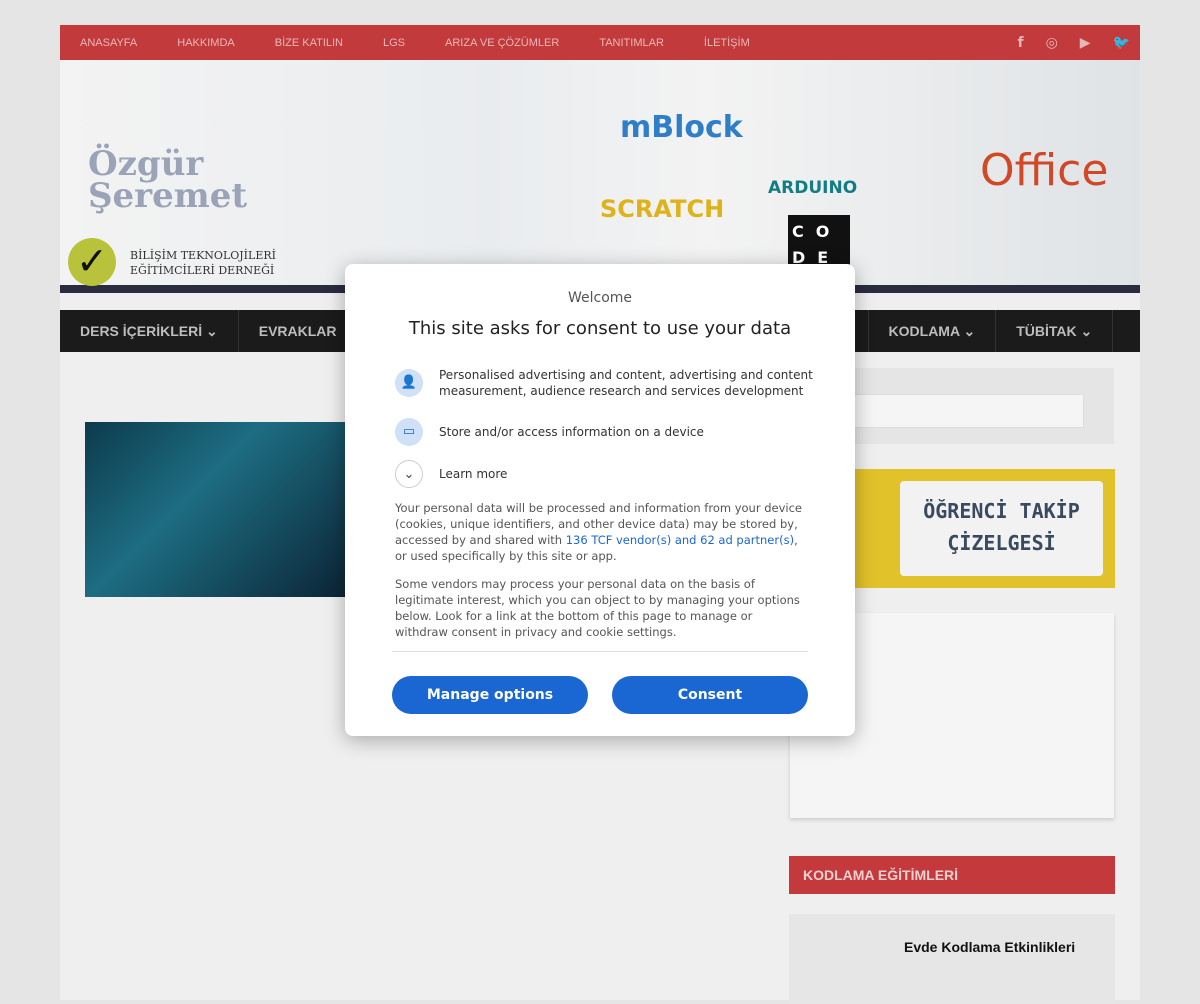 This screenshot has height=1004, width=1200. What do you see at coordinates (502, 43) in the screenshot?
I see `nav-ariza: ARIZA VE ÇÖZÜMLER` at bounding box center [502, 43].